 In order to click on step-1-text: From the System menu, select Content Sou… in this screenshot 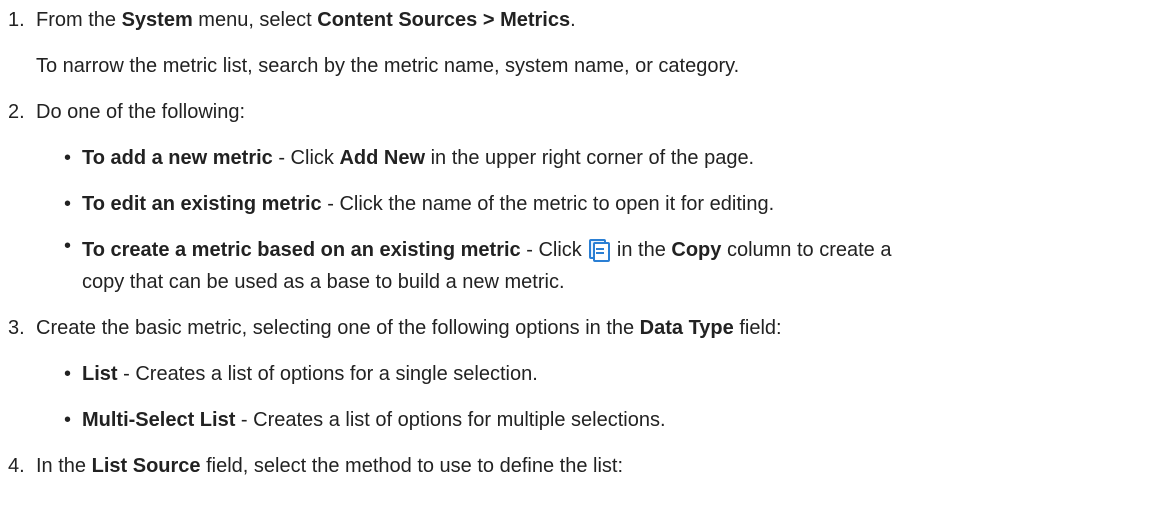, I will do `click(306, 20)`.